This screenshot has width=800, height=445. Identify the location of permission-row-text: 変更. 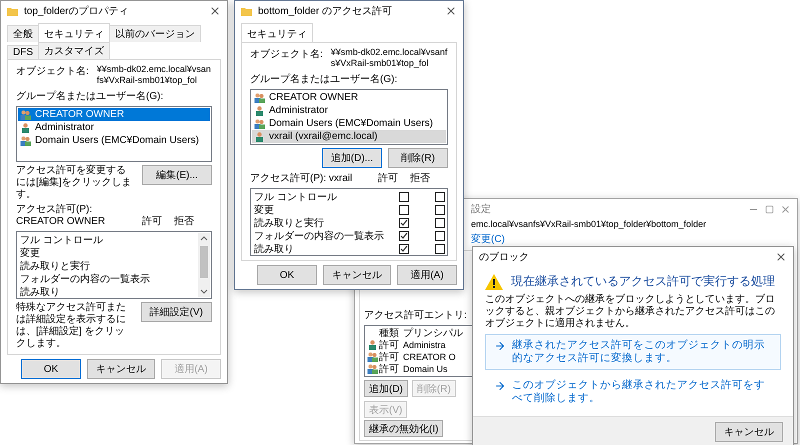
(30, 252).